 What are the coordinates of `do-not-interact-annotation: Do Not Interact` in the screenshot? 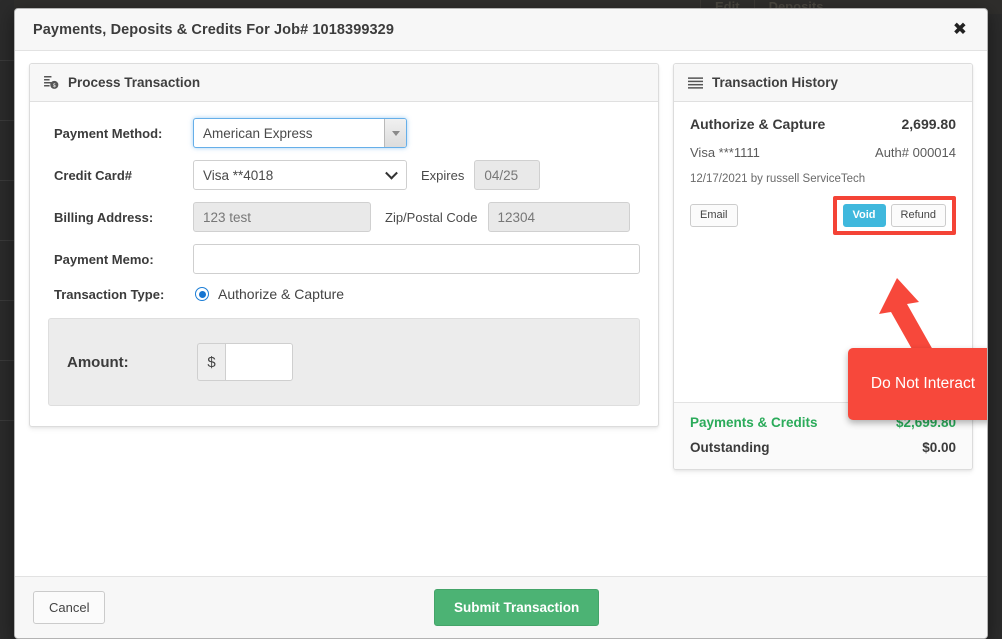 It's located at (917, 384).